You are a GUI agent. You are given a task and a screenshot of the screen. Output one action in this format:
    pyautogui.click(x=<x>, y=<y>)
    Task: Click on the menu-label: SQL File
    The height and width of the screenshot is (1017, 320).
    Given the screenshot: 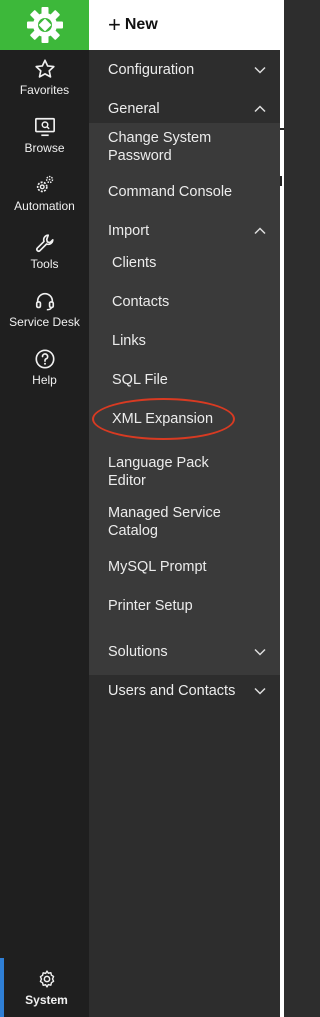 What is the action you would take?
    pyautogui.click(x=140, y=380)
    